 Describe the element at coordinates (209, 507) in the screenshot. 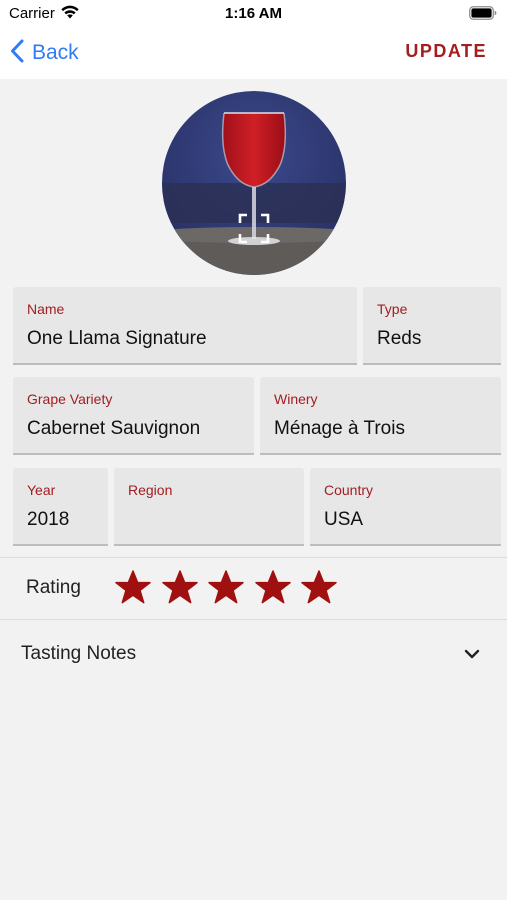

I see `region-field: Region` at that location.